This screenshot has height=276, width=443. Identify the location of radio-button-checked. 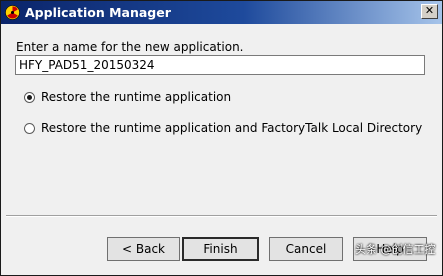
(29, 97).